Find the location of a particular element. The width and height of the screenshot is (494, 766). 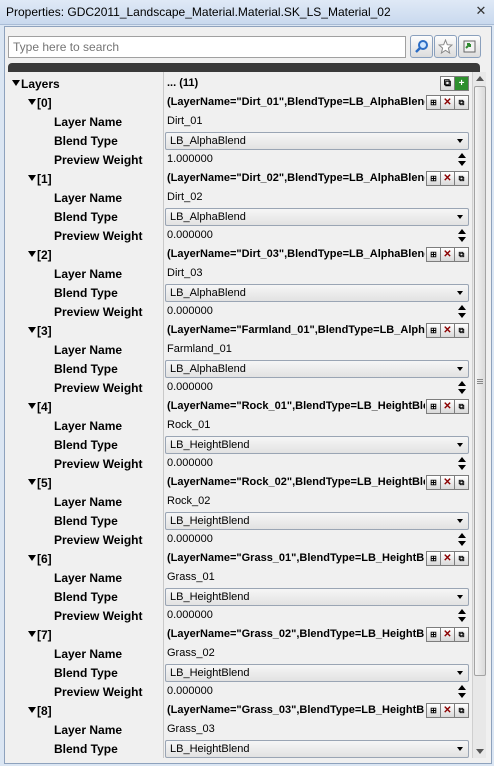

layer-name-value: Rock_02 is located at coordinates (188, 501).